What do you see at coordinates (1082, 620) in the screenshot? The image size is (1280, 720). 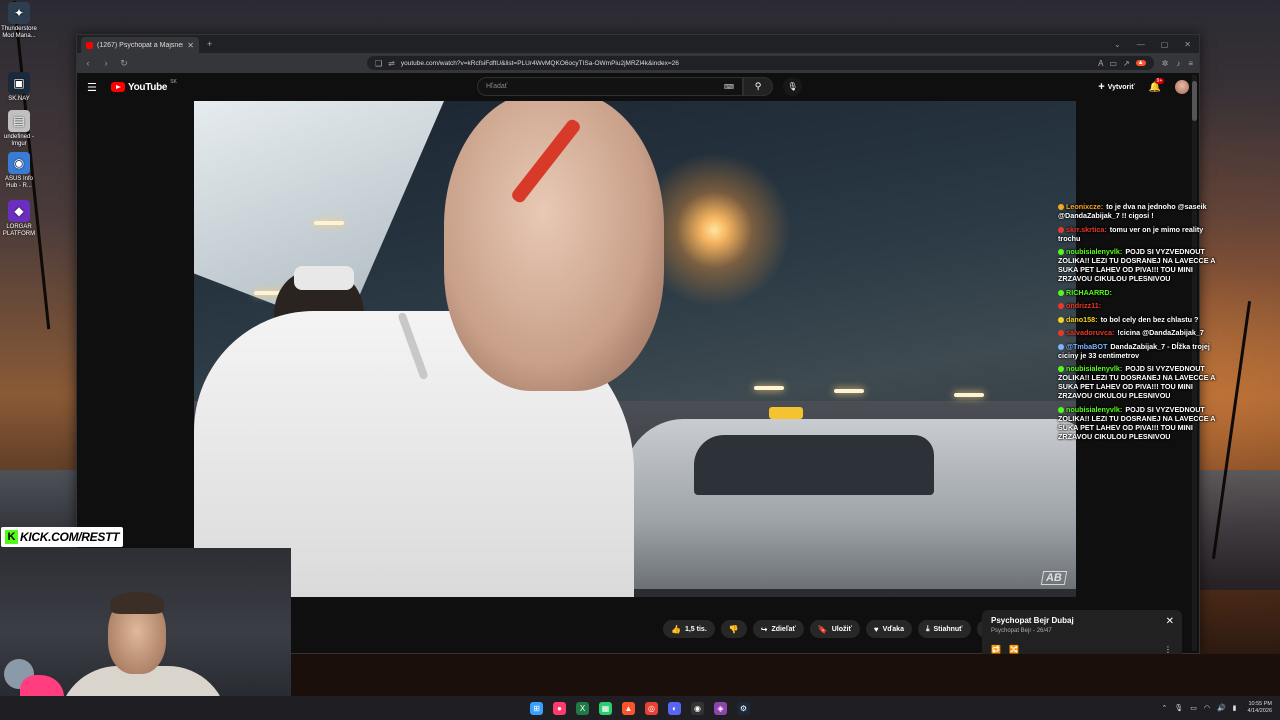 I see `playlist-title: Psychopat Bejr Dubaj` at bounding box center [1082, 620].